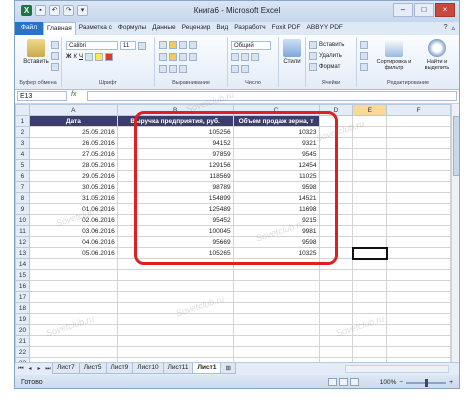  What do you see at coordinates (343, 382) in the screenshot?
I see `page-layout-view-icon` at bounding box center [343, 382].